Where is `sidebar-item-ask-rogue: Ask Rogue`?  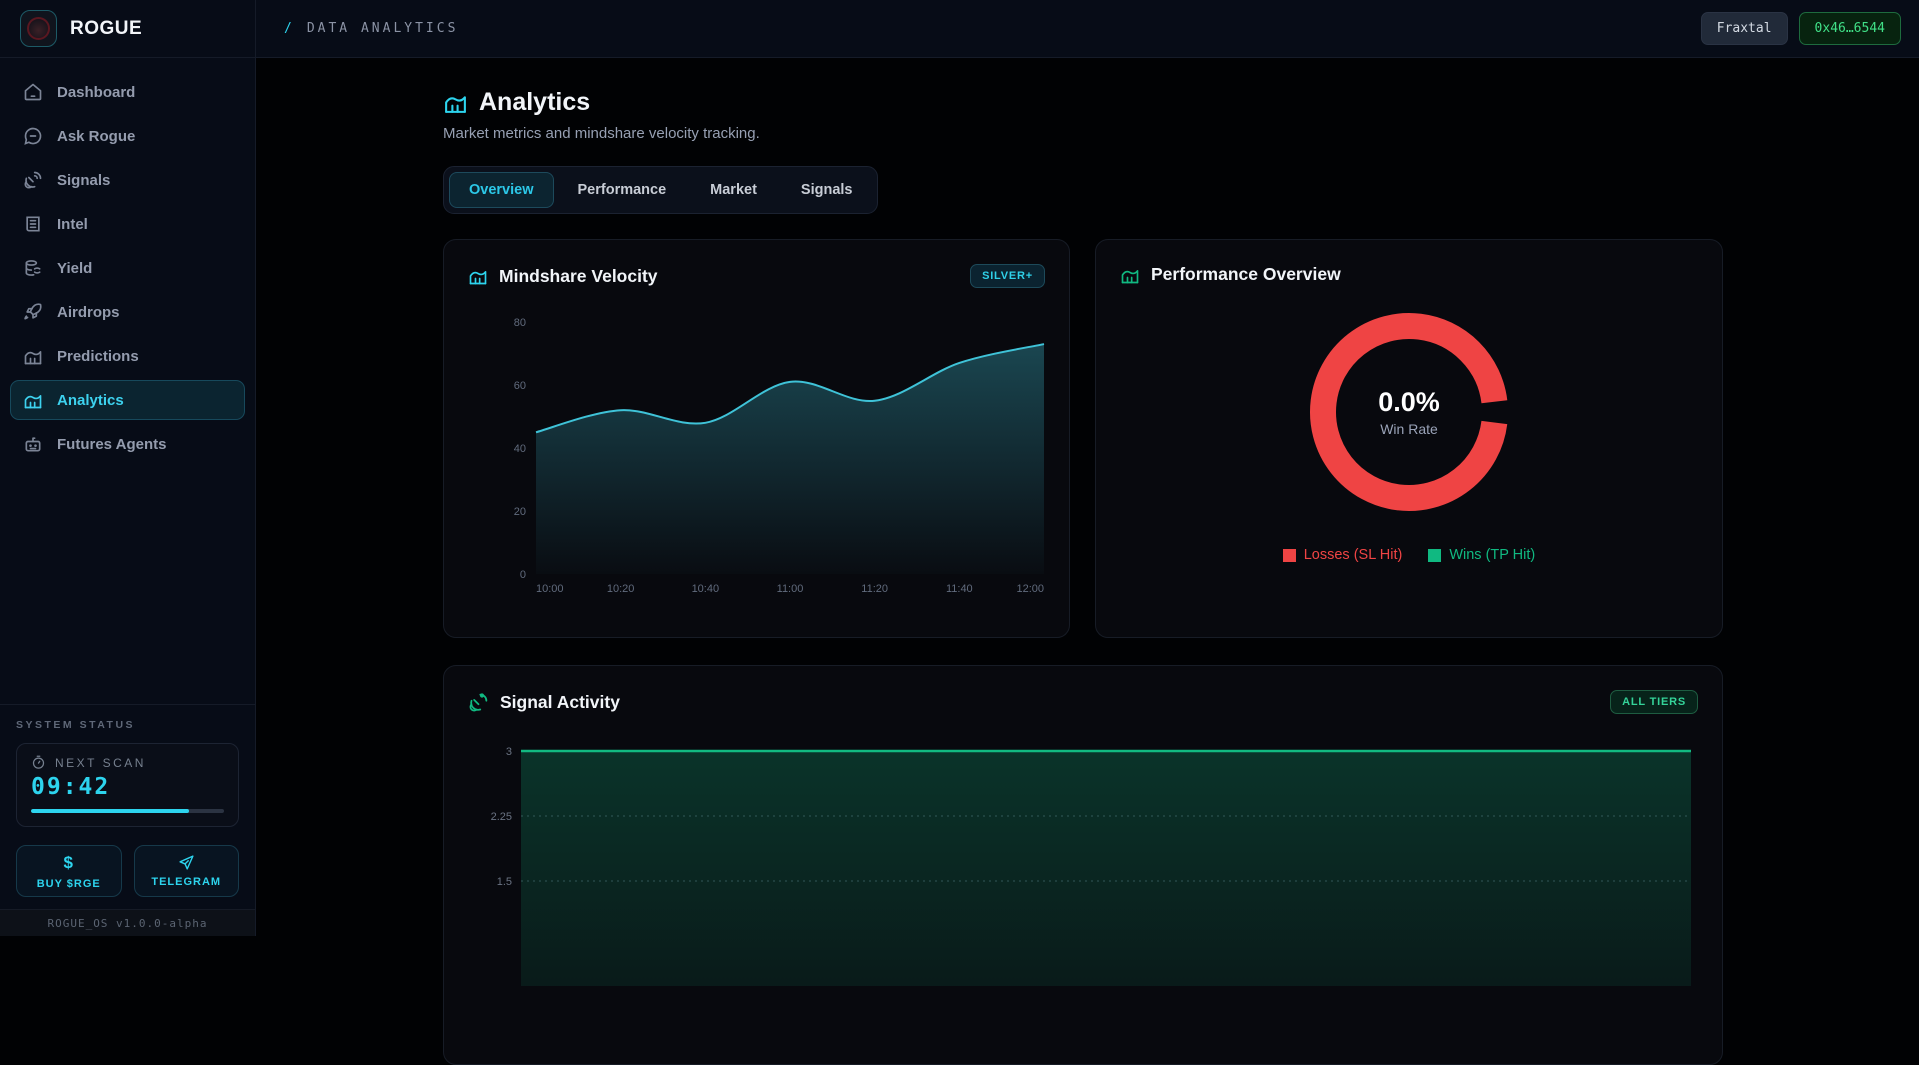
sidebar-item-ask-rogue: Ask Rogue is located at coordinates (127, 136).